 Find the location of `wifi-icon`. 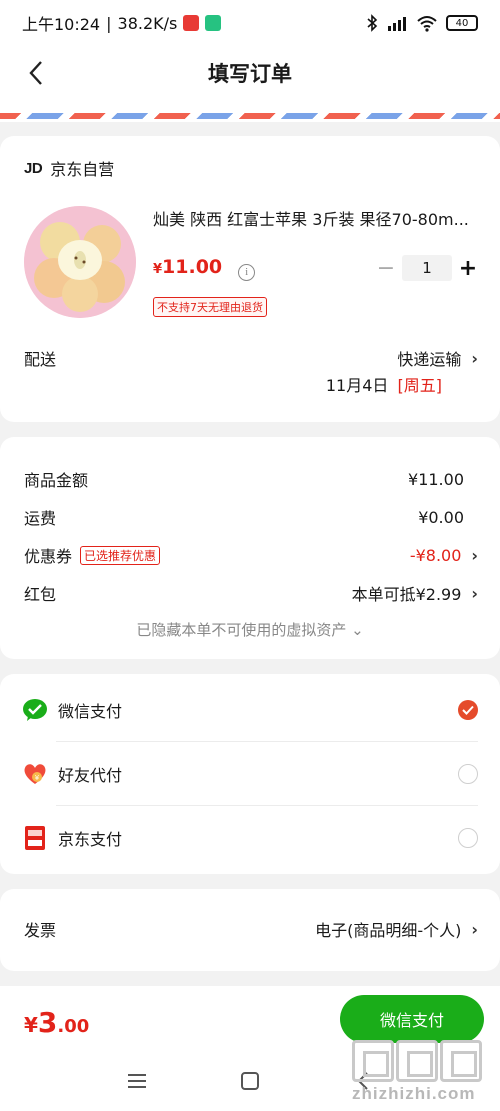

wifi-icon is located at coordinates (427, 24).